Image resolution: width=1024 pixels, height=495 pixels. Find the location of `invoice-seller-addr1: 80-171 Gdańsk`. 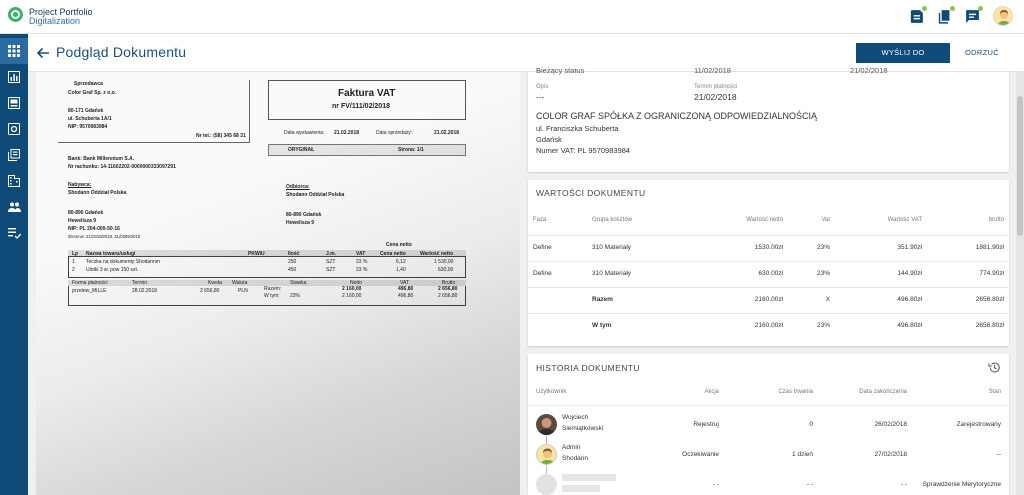

invoice-seller-addr1: 80-171 Gdańsk is located at coordinates (86, 111).